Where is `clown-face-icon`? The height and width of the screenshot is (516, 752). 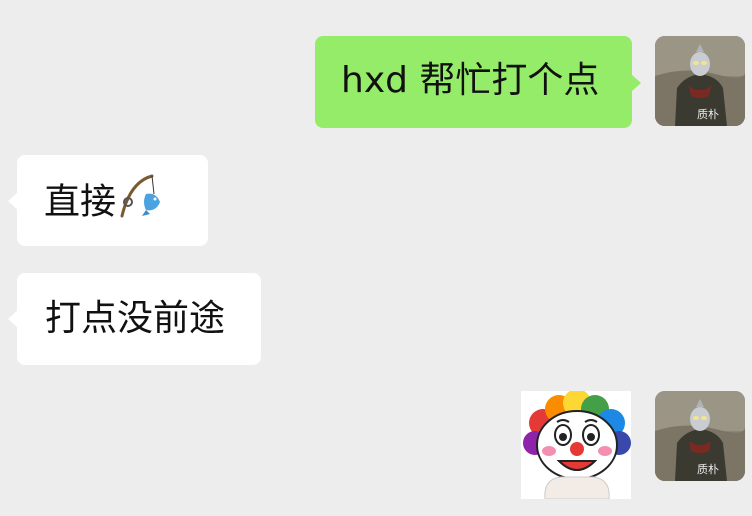
clown-face-icon is located at coordinates (576, 445).